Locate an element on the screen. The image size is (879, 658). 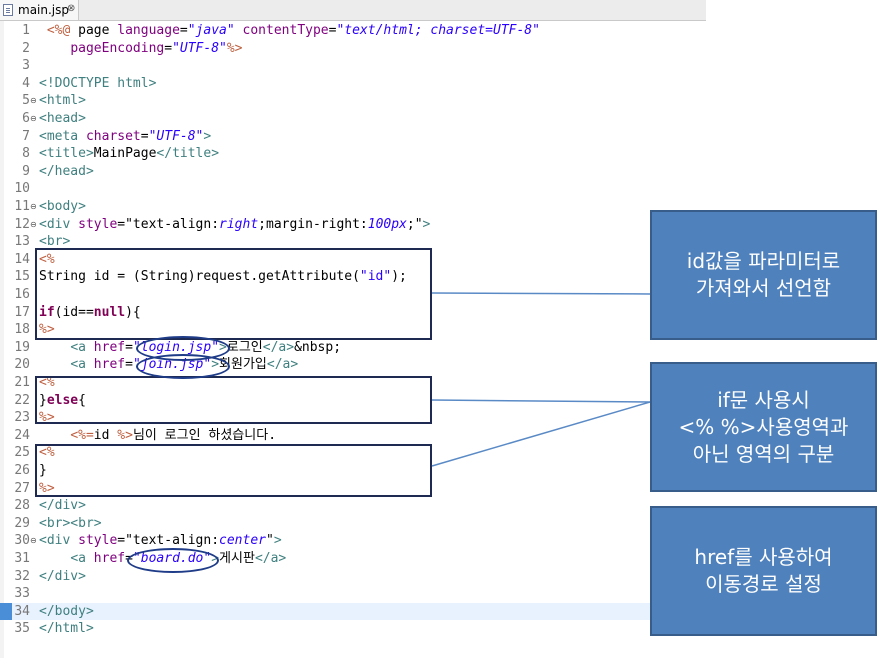
callout-param: id값을 파라미터로 가져와서 선언함 is located at coordinates (763, 275).